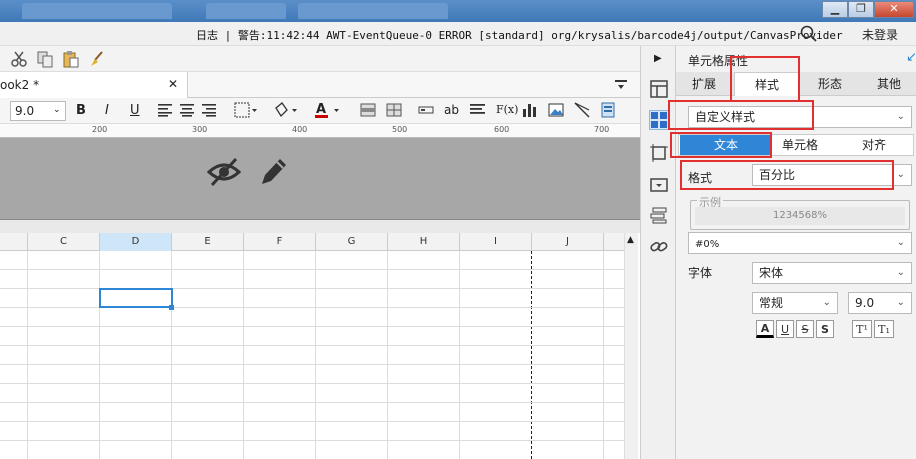 This screenshot has width=916, height=459. I want to click on login-link: 未登录, so click(880, 34).